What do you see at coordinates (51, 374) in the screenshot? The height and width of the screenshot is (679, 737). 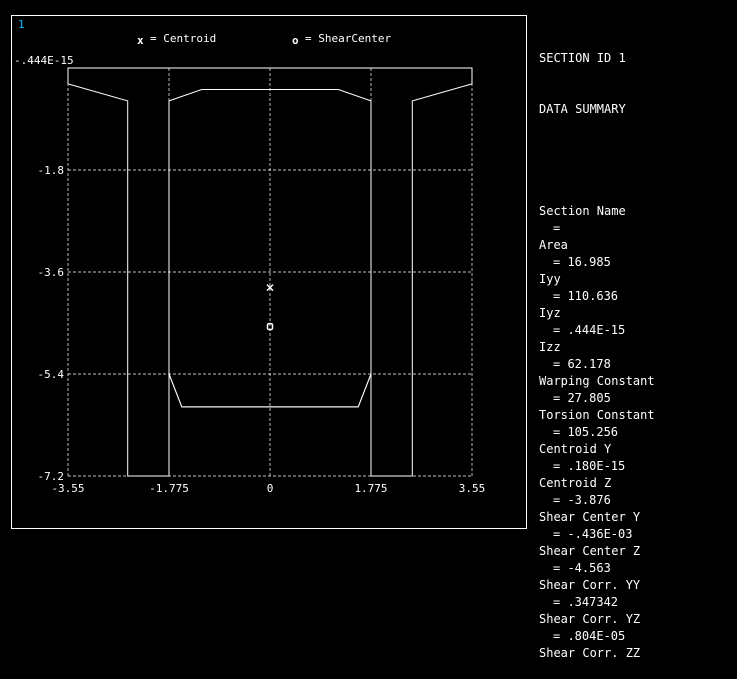 I see `y-tick-label-2: -5.4` at bounding box center [51, 374].